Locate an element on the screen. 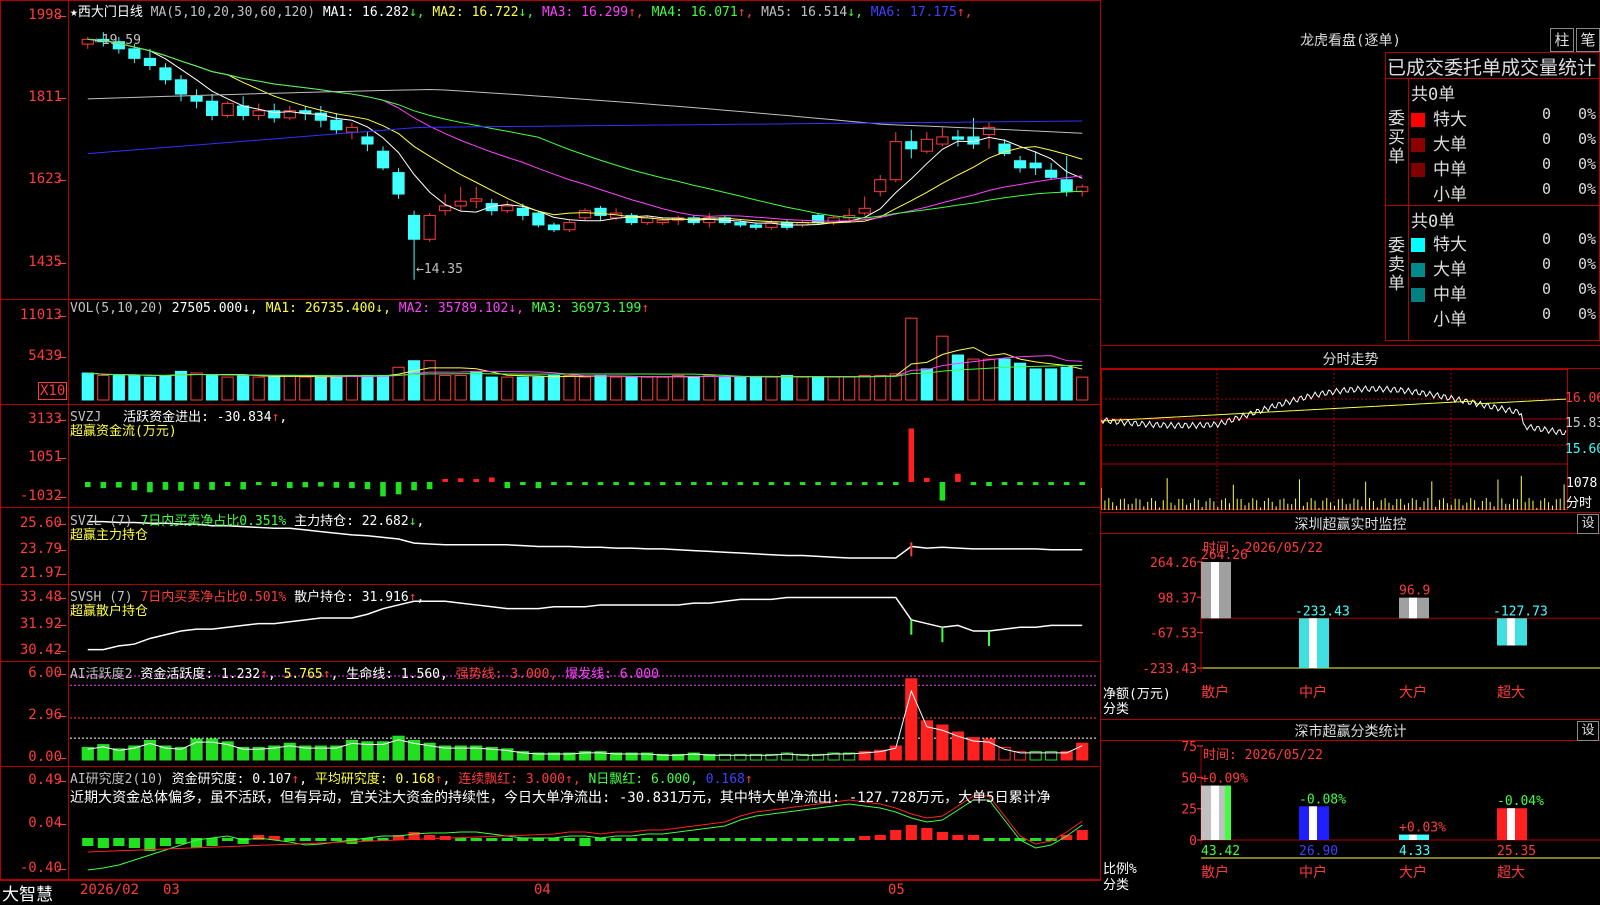 Image resolution: width=1600 pixels, height=905 pixels. row-name: 小单 is located at coordinates (1450, 195).